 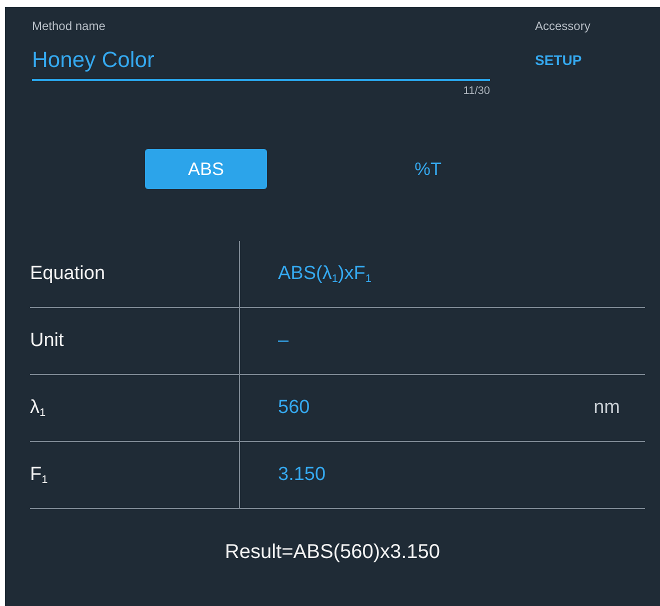 What do you see at coordinates (69, 26) in the screenshot?
I see `field-label: Method name` at bounding box center [69, 26].